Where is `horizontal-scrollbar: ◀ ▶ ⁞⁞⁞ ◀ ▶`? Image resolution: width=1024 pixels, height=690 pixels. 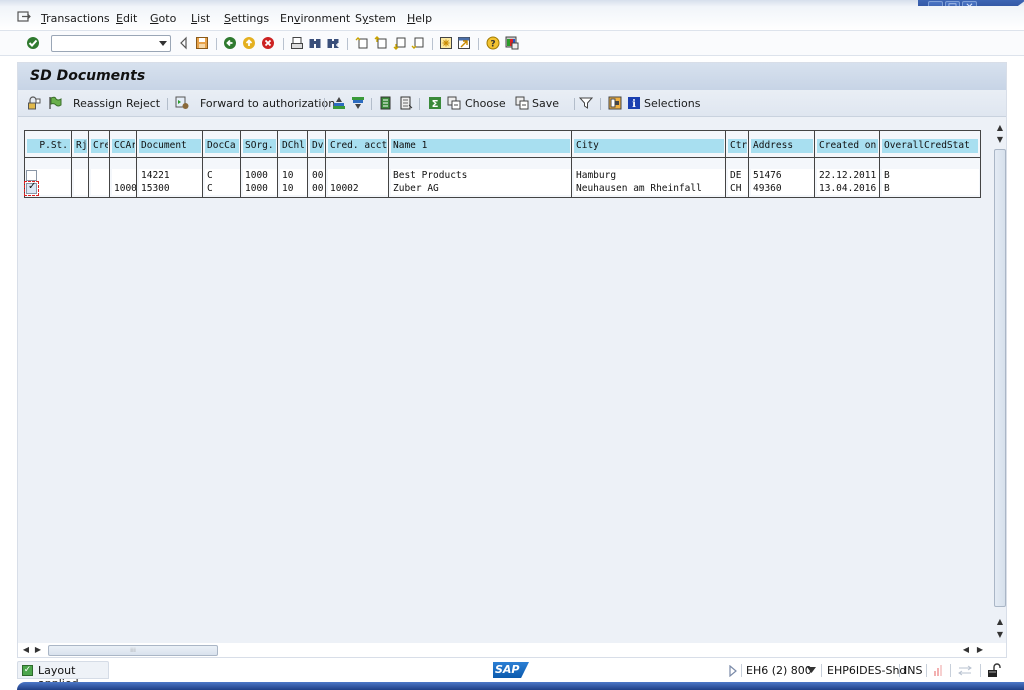
horizontal-scrollbar: ◀ ▶ ⁞⁞⁞ ◀ ▶ is located at coordinates (512, 650).